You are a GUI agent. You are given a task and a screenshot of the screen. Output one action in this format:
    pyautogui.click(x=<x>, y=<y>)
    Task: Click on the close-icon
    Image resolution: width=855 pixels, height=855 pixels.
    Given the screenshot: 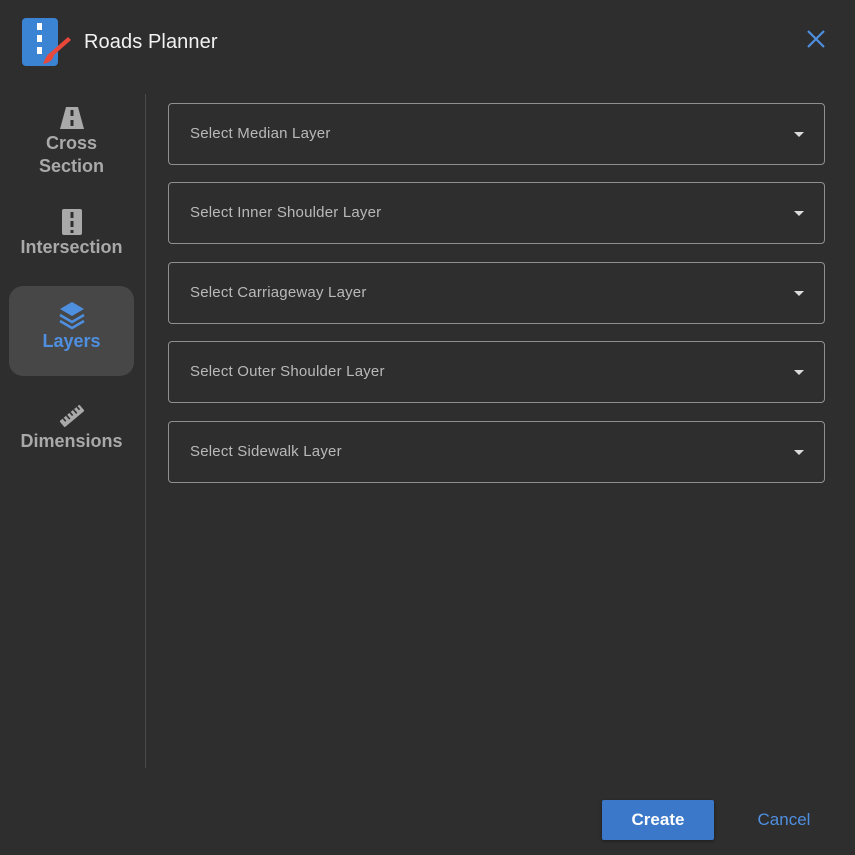 What is the action you would take?
    pyautogui.click(x=816, y=39)
    